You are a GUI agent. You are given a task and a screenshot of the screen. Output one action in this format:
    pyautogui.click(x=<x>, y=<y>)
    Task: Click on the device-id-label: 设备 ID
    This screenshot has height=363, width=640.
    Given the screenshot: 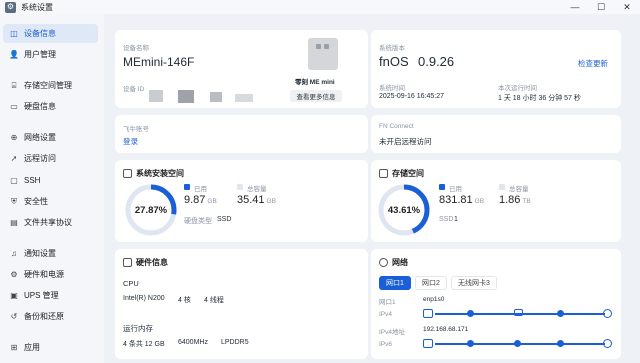 What is the action you would take?
    pyautogui.click(x=134, y=89)
    